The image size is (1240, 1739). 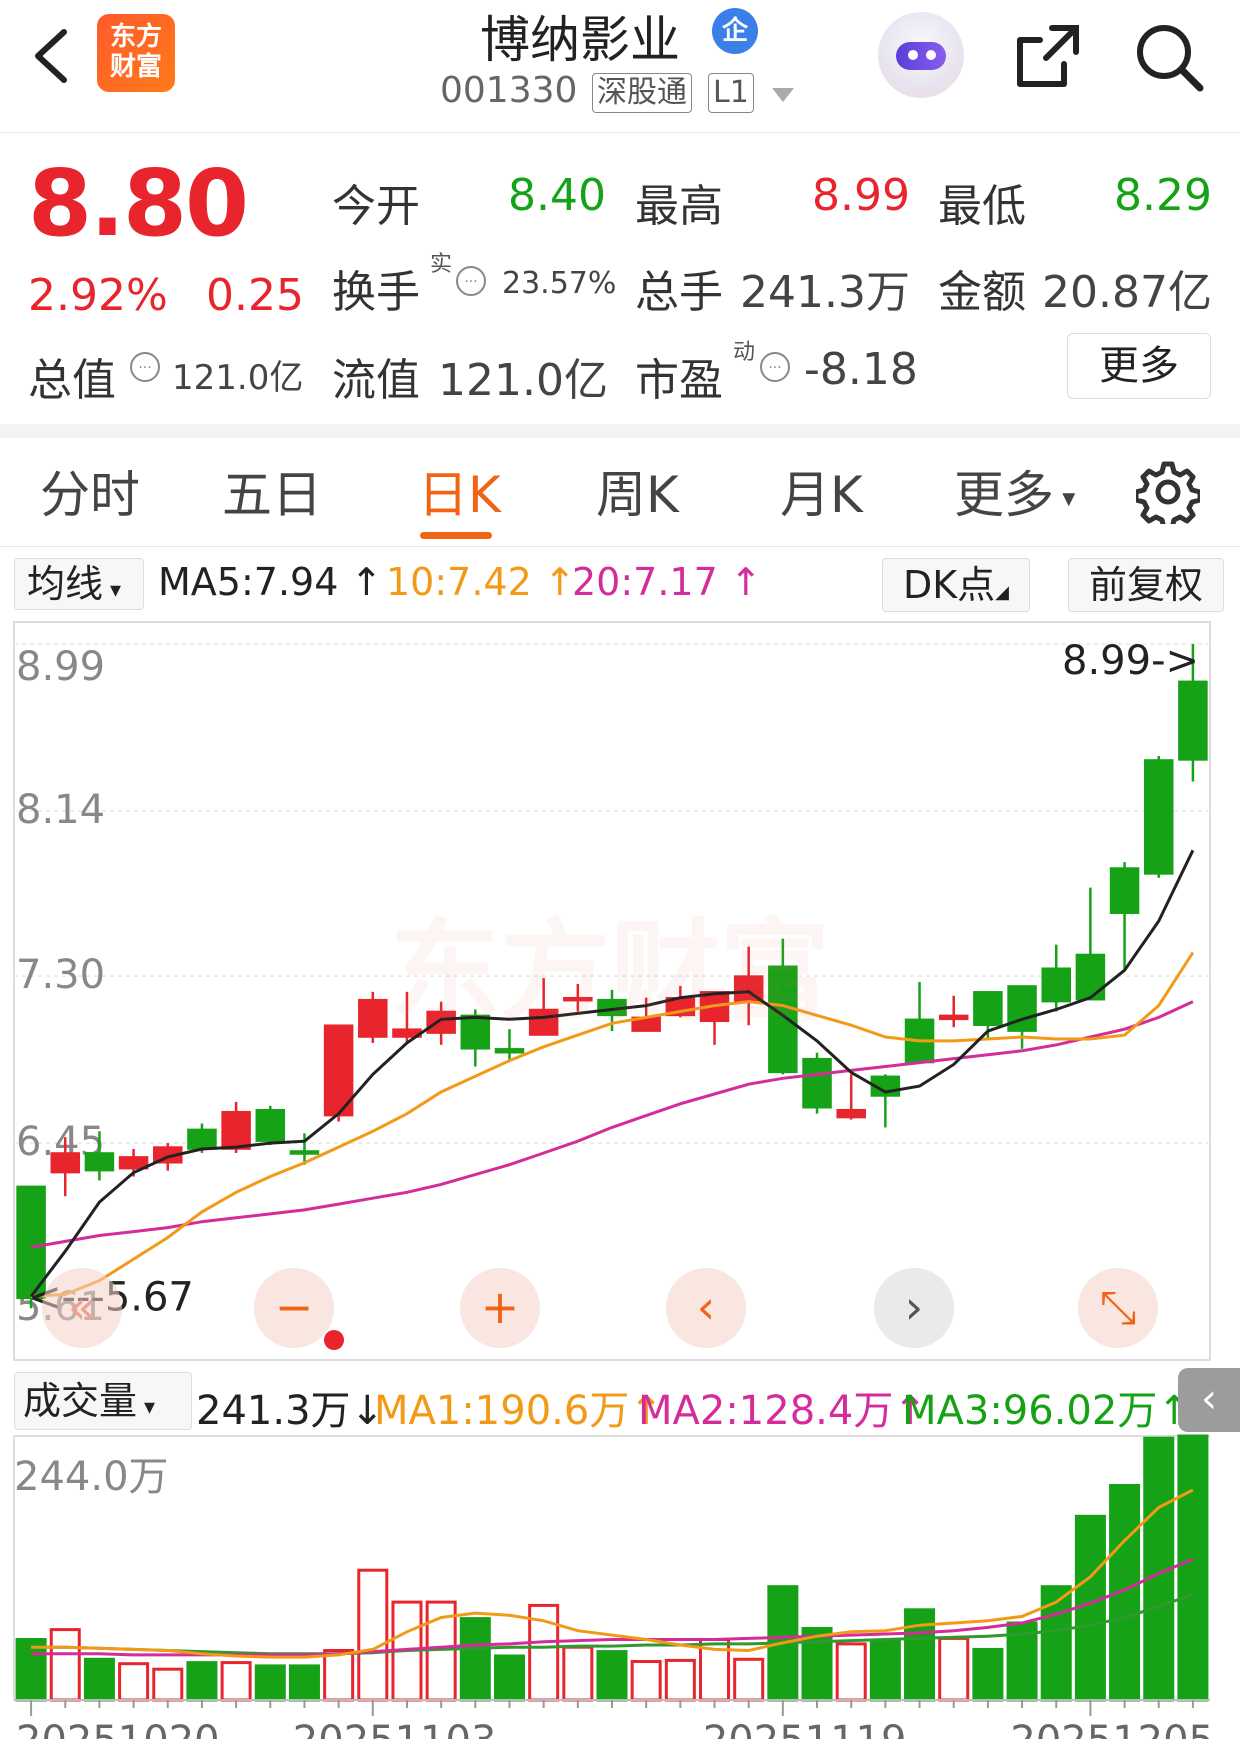 What do you see at coordinates (509, 90) in the screenshot?
I see `stock-code: 001330` at bounding box center [509, 90].